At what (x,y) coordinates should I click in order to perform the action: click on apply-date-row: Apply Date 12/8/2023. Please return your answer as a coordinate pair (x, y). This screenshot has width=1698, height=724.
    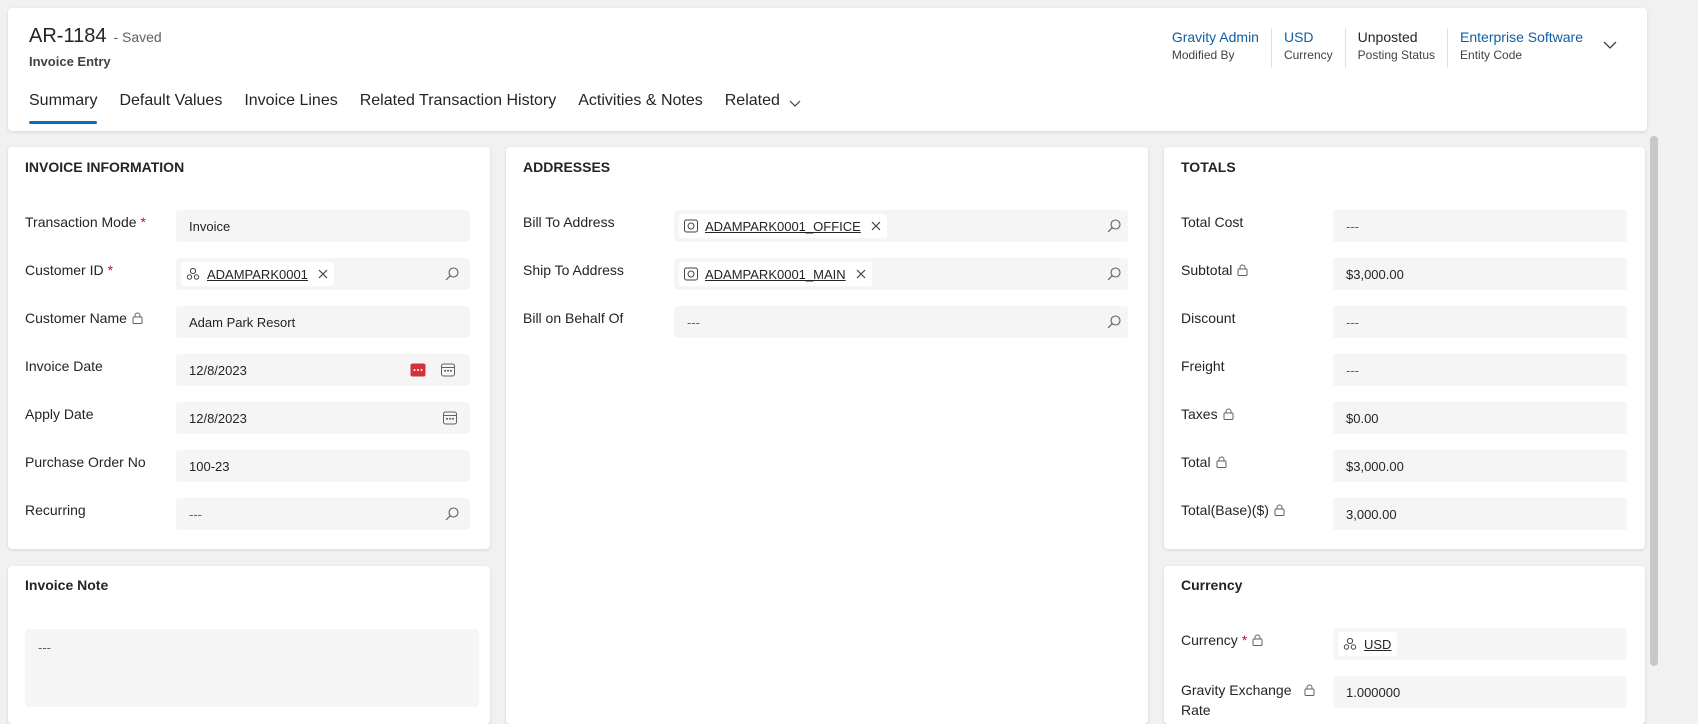
    Looking at the image, I should click on (249, 418).